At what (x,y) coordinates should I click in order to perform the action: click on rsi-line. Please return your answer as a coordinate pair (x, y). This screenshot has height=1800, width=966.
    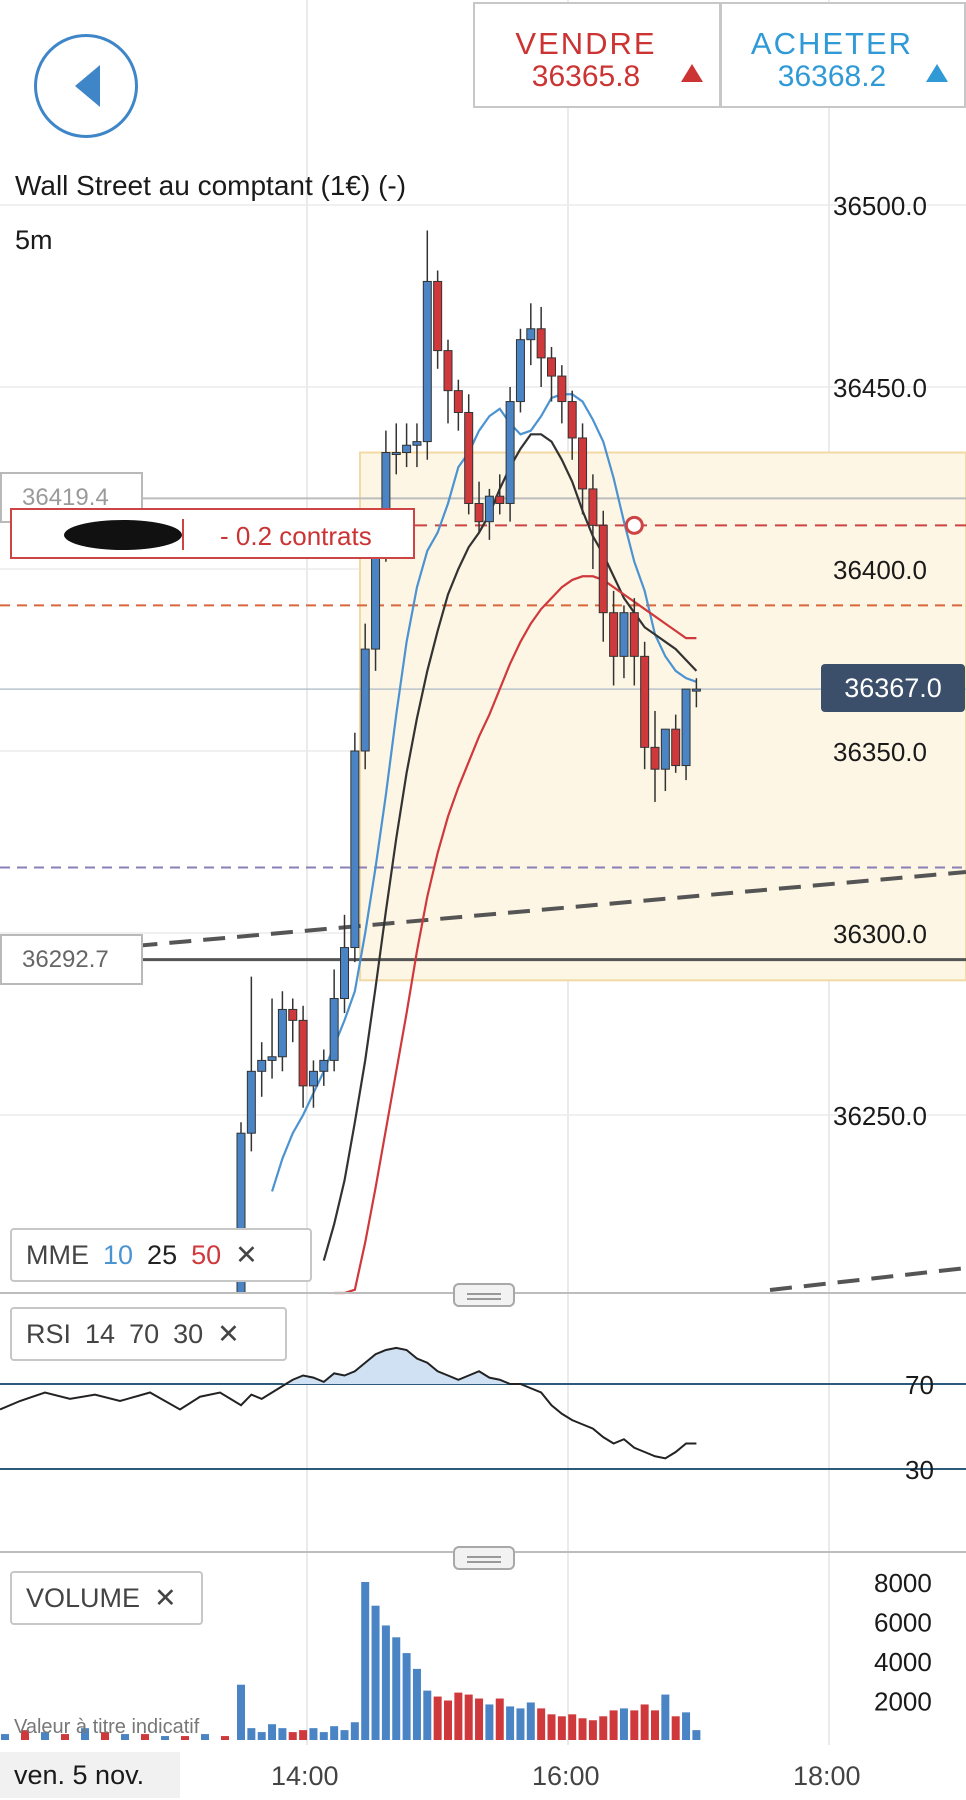
    Looking at the image, I should click on (348, 1403).